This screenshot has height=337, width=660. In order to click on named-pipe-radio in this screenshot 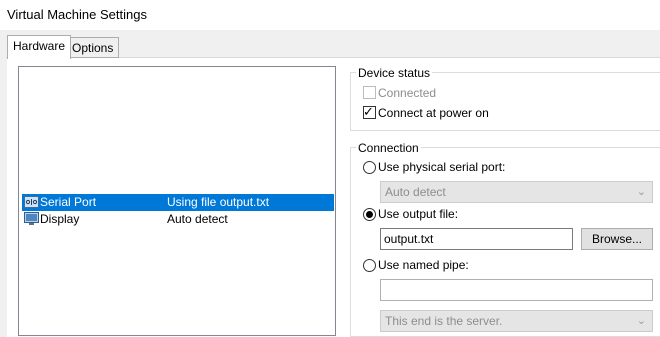, I will do `click(369, 265)`.